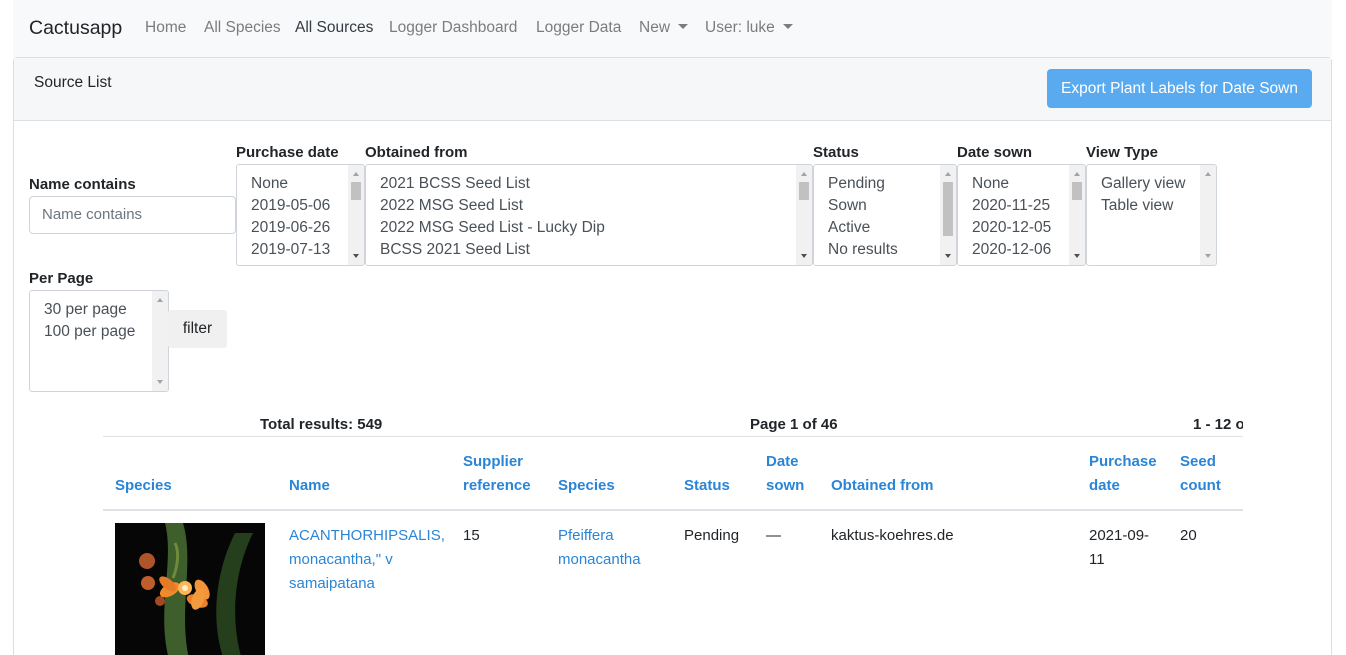 Image resolution: width=1346 pixels, height=655 pixels. What do you see at coordinates (75, 28) in the screenshot?
I see `brand: Cactusapp` at bounding box center [75, 28].